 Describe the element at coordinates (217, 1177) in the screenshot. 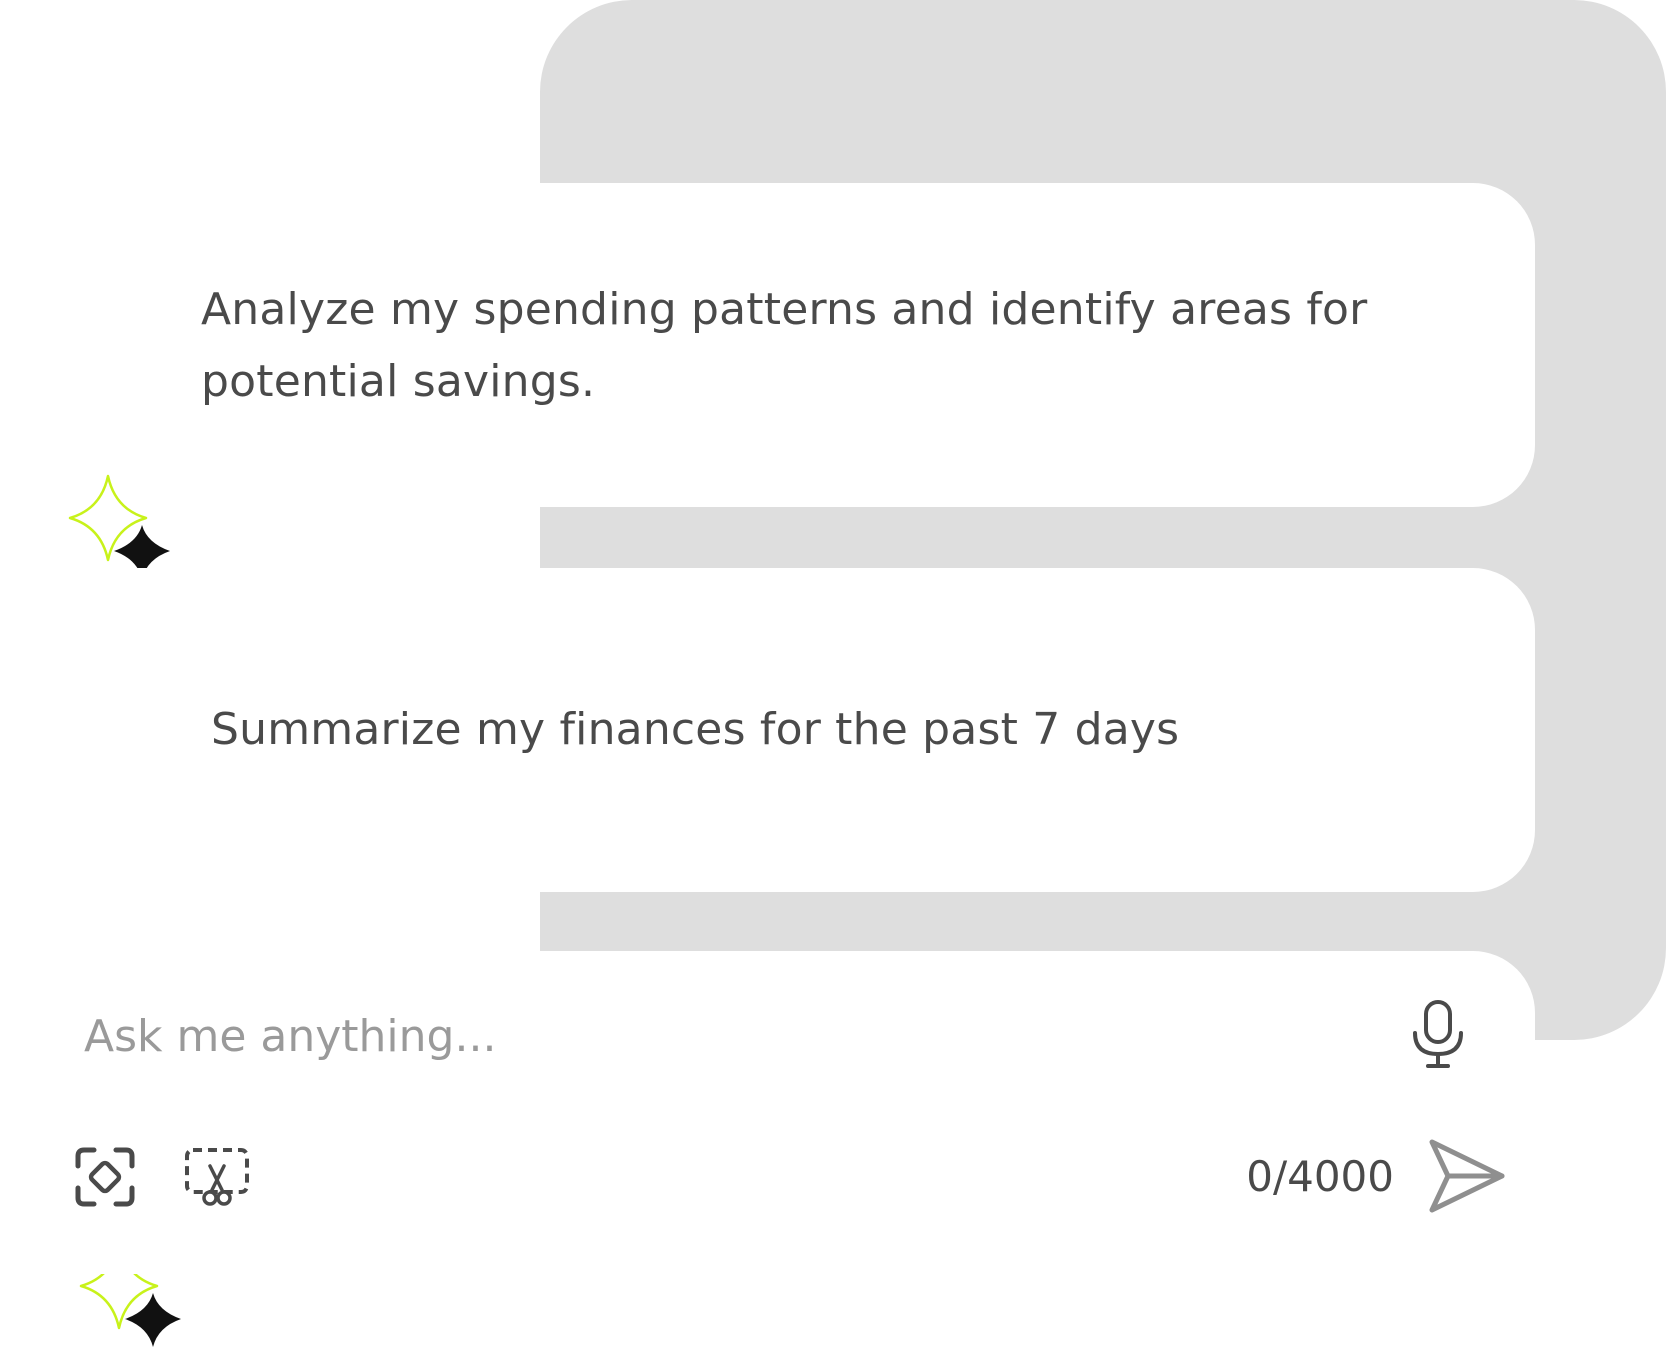

I see `snip-tool-icon` at that location.